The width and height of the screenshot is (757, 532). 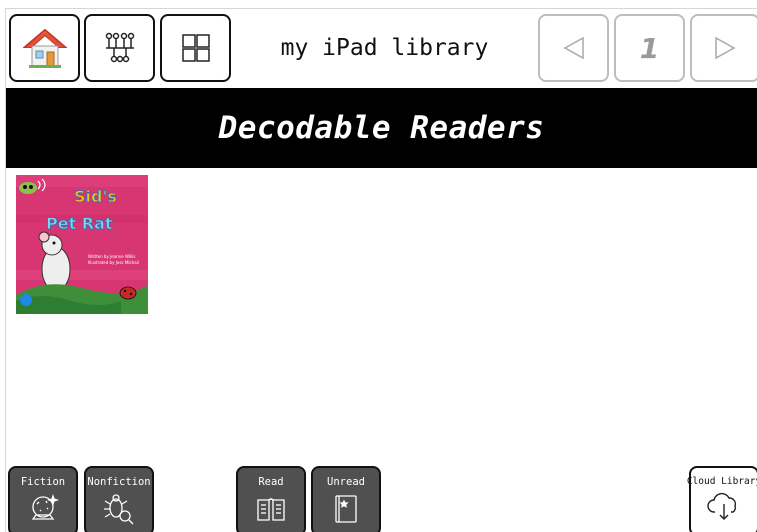 I want to click on unread-filter-button: Unread, so click(x=346, y=499).